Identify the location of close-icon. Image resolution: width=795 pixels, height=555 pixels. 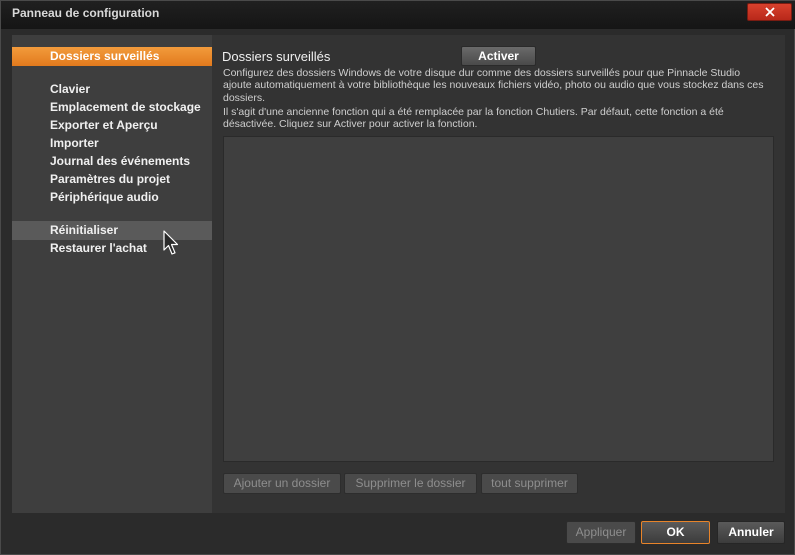
(769, 12).